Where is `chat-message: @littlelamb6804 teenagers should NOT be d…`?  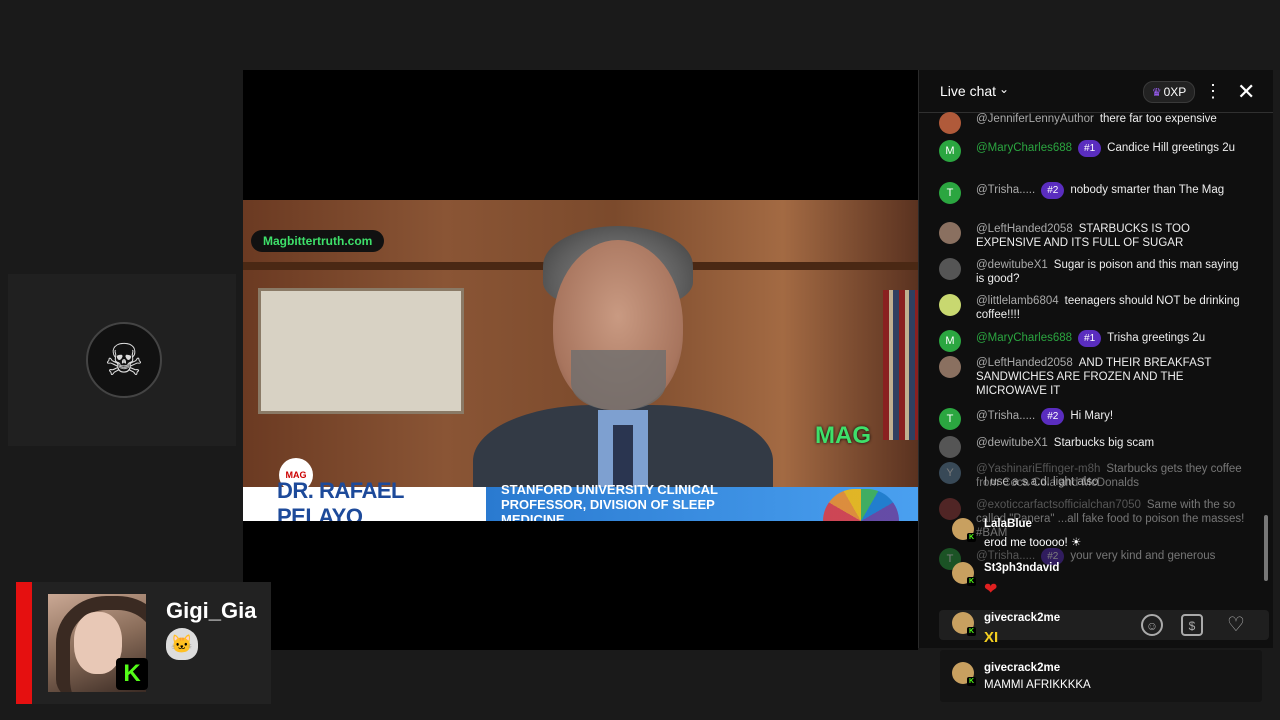
chat-message: @littlelamb6804 teenagers should NOT be d… is located at coordinates (1094, 308).